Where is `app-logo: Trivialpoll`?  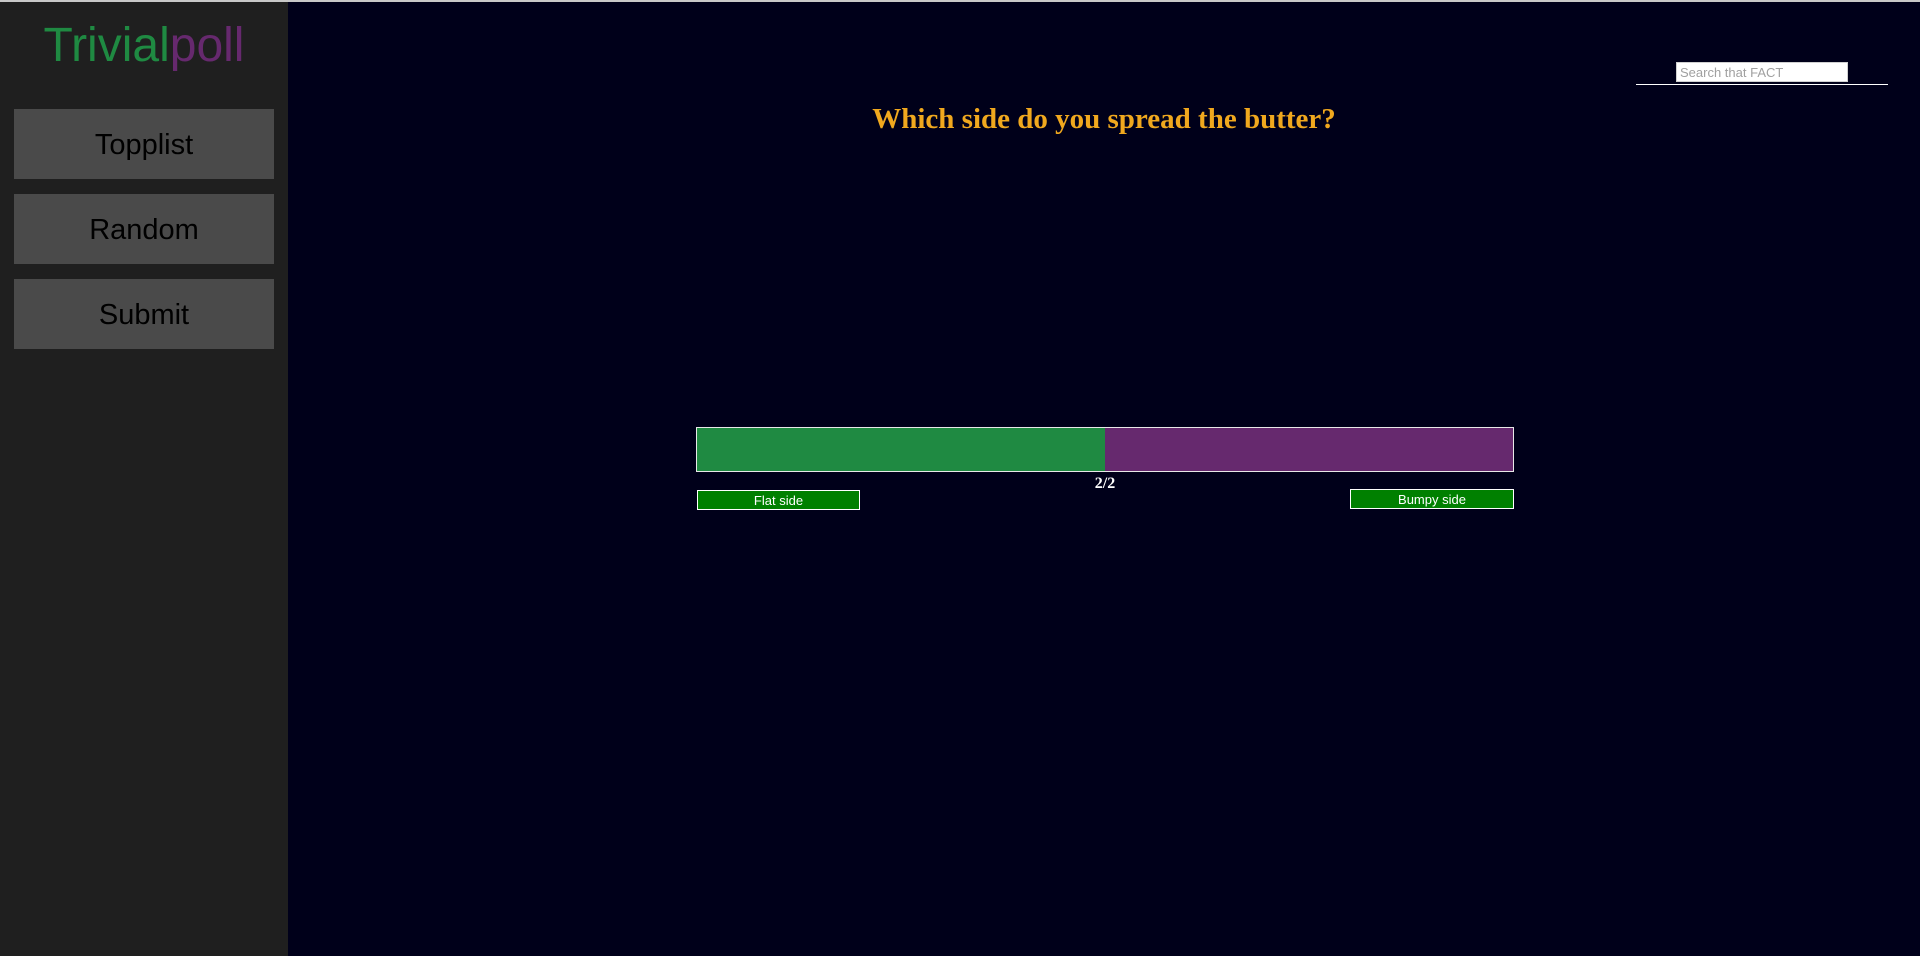
app-logo: Trivialpoll is located at coordinates (144, 46).